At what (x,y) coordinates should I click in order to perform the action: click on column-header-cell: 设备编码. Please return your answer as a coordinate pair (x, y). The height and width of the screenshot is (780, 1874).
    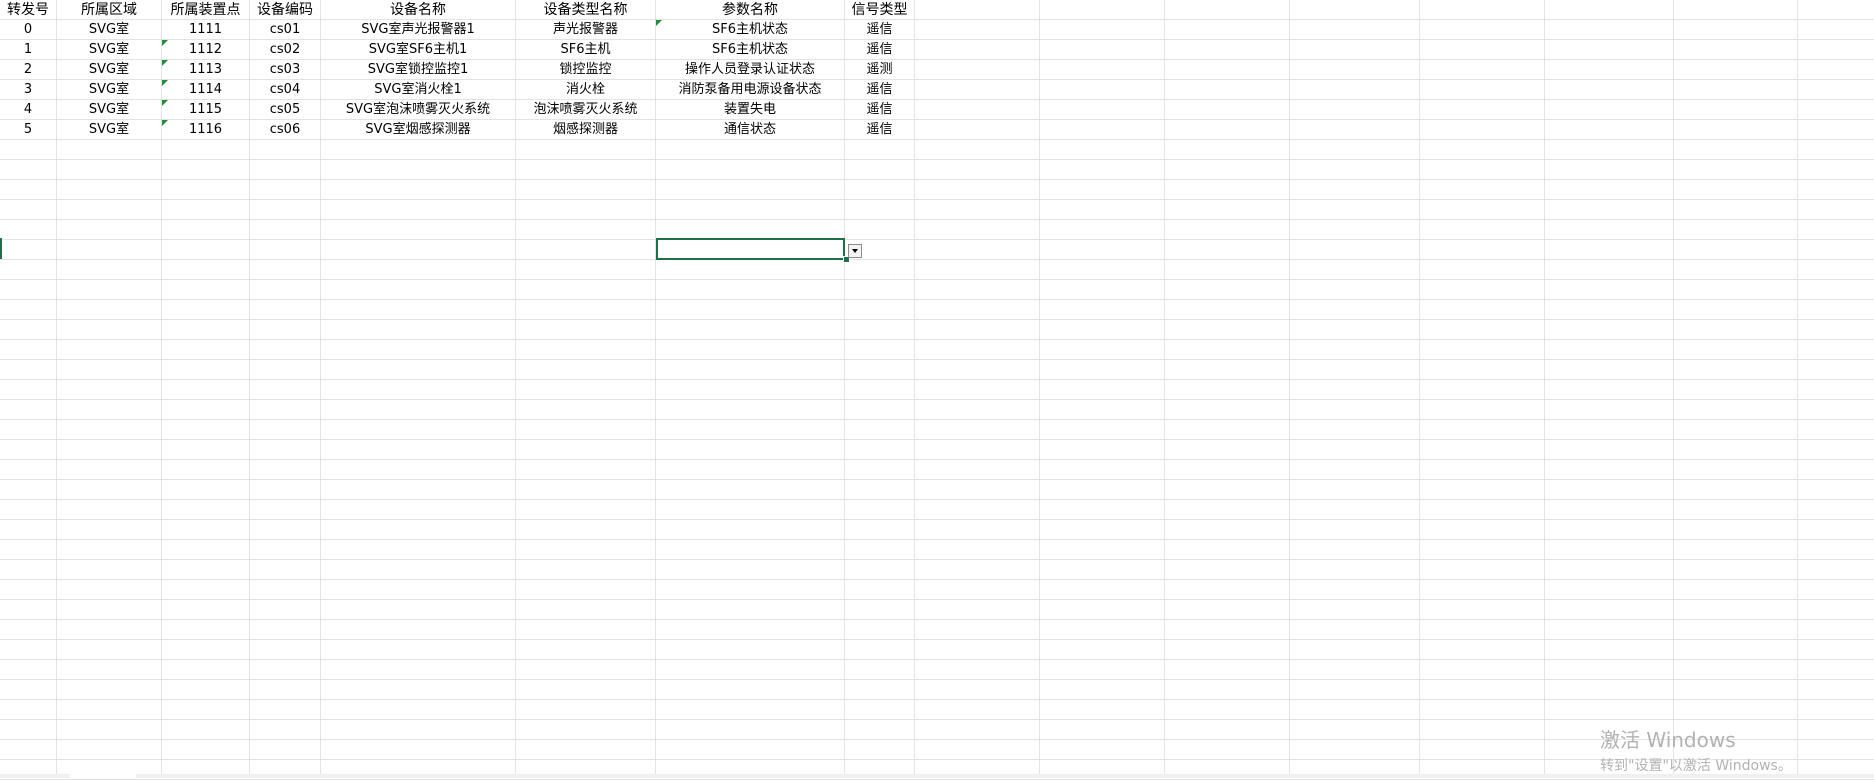
    Looking at the image, I should click on (285, 10).